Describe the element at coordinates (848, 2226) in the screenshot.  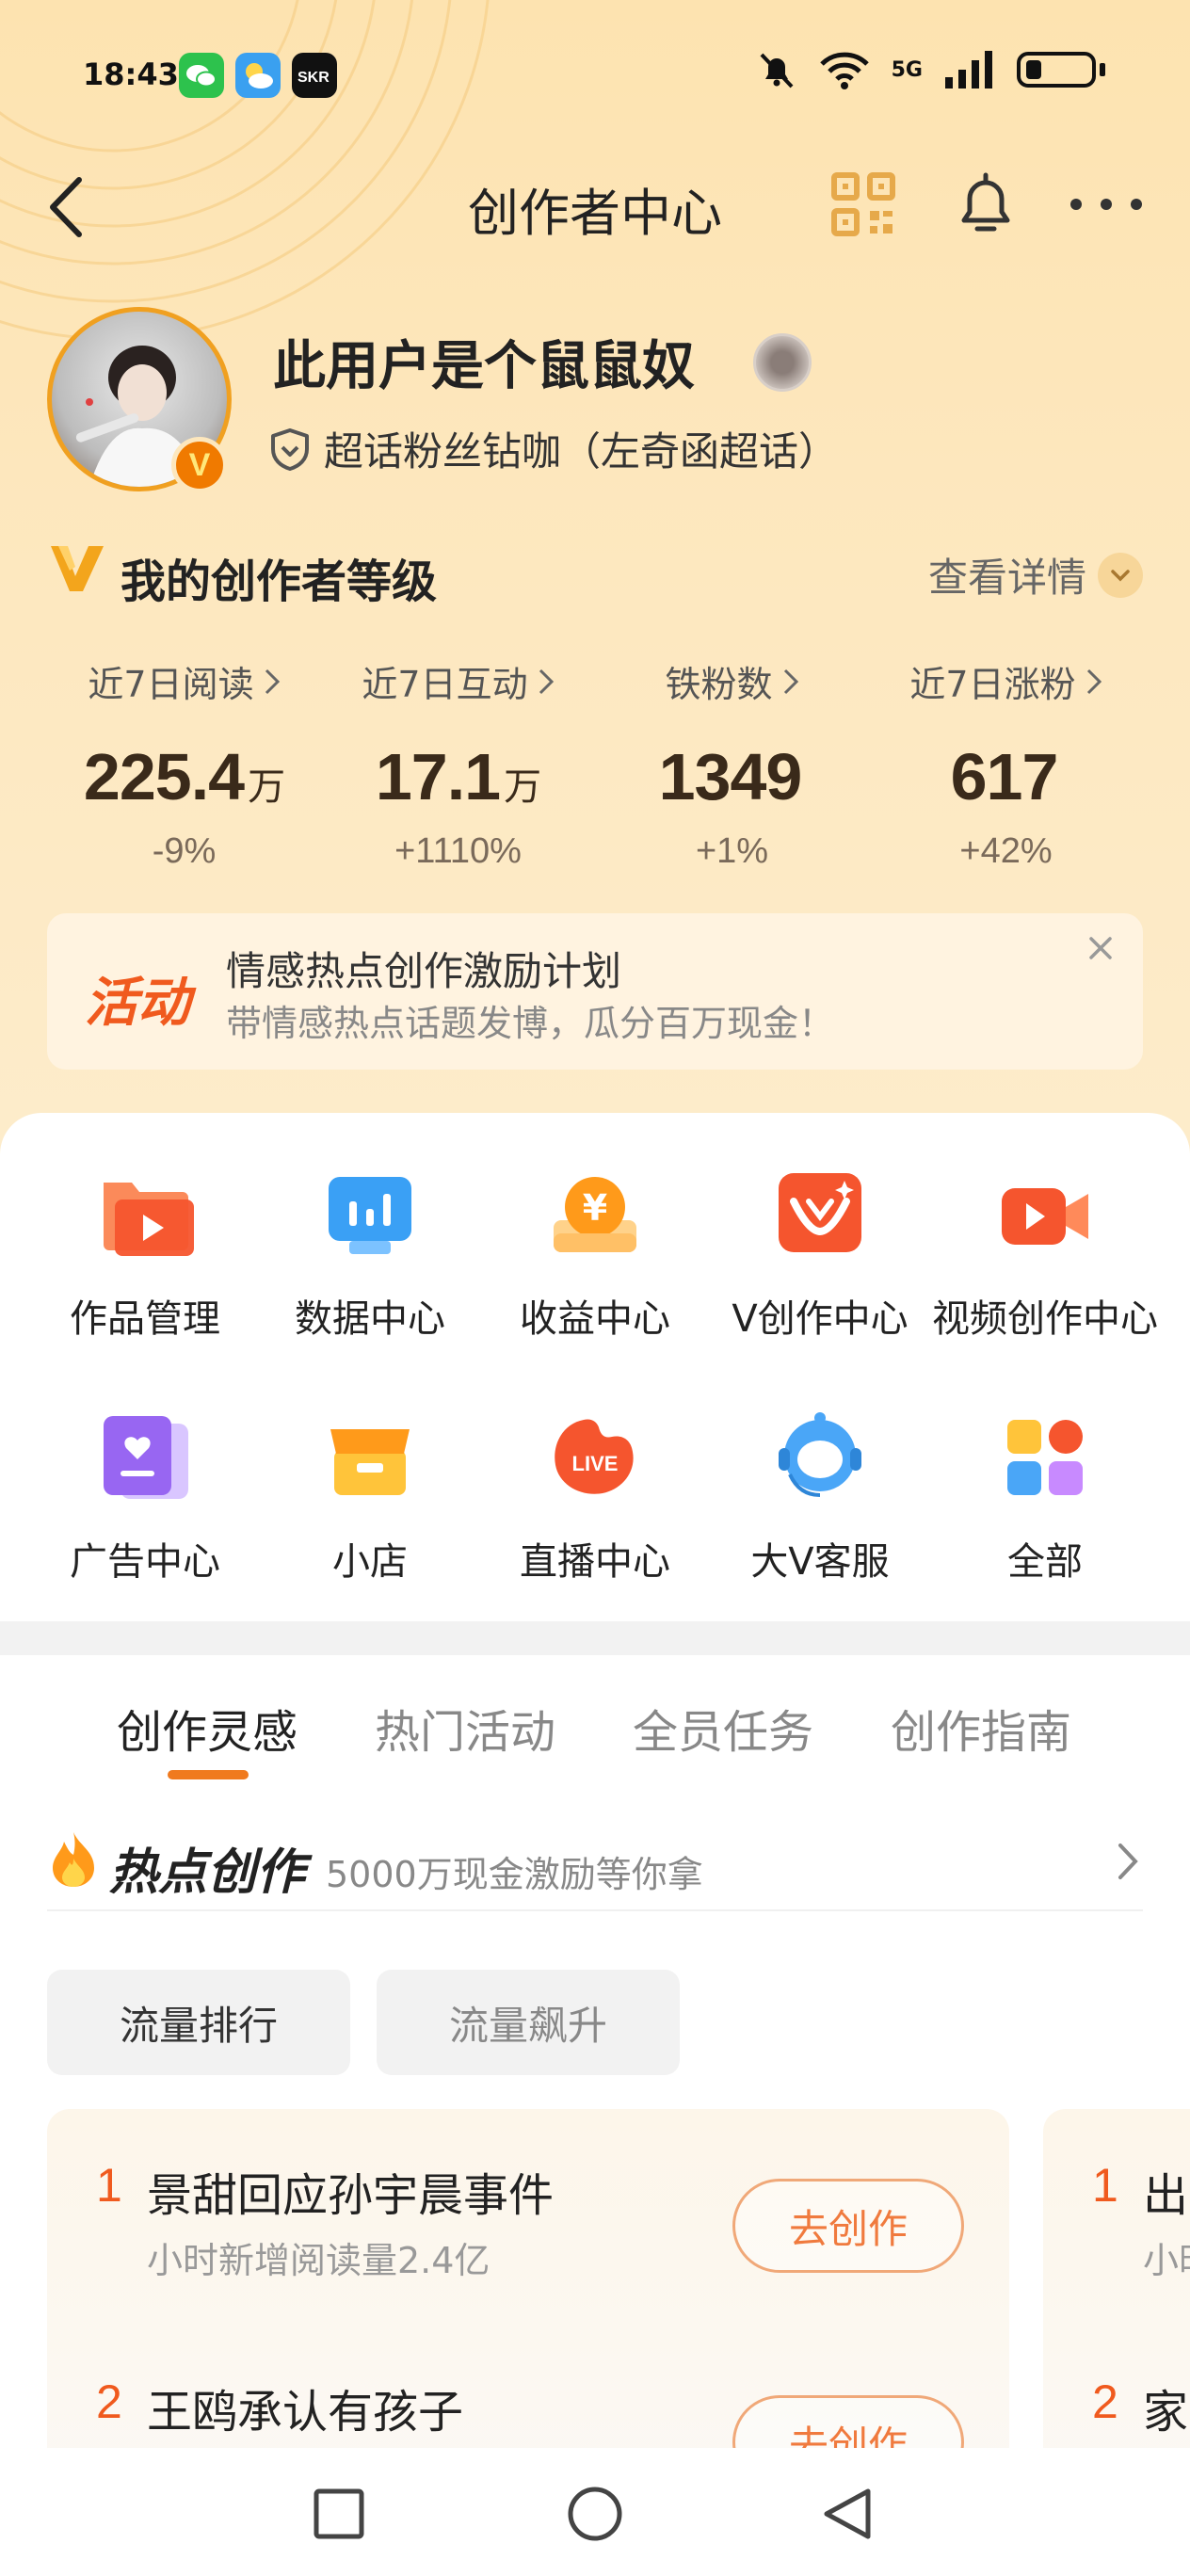
I see `go-create-button: 去创作` at that location.